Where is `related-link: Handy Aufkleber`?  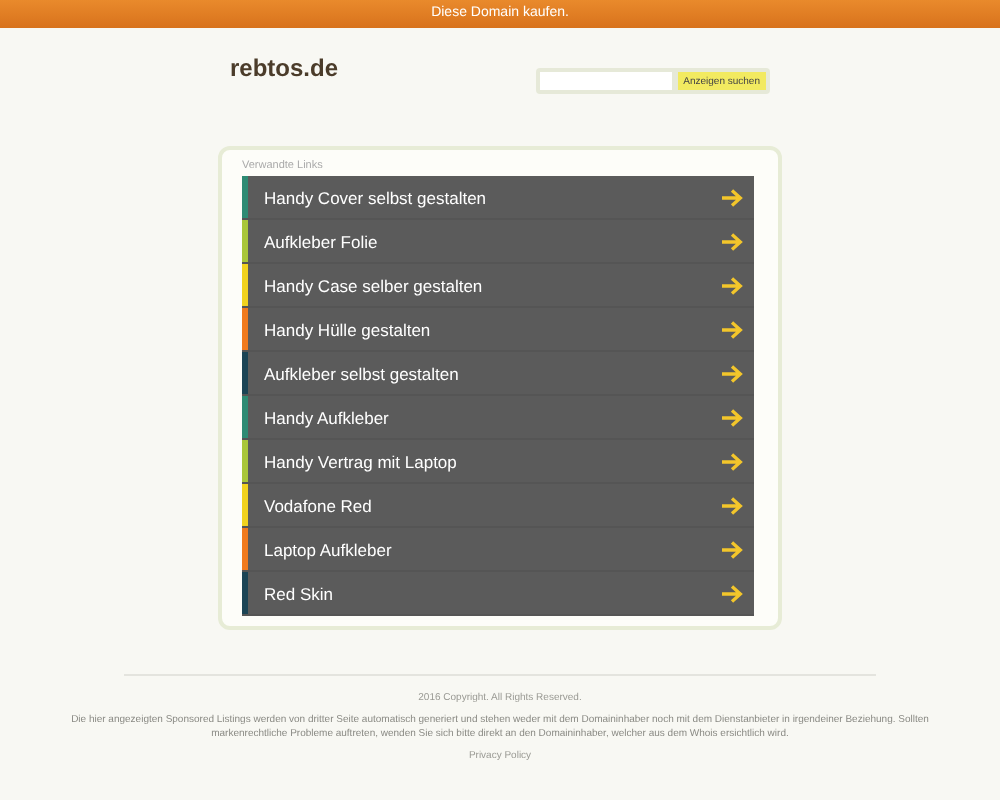
related-link: Handy Aufkleber is located at coordinates (498, 418).